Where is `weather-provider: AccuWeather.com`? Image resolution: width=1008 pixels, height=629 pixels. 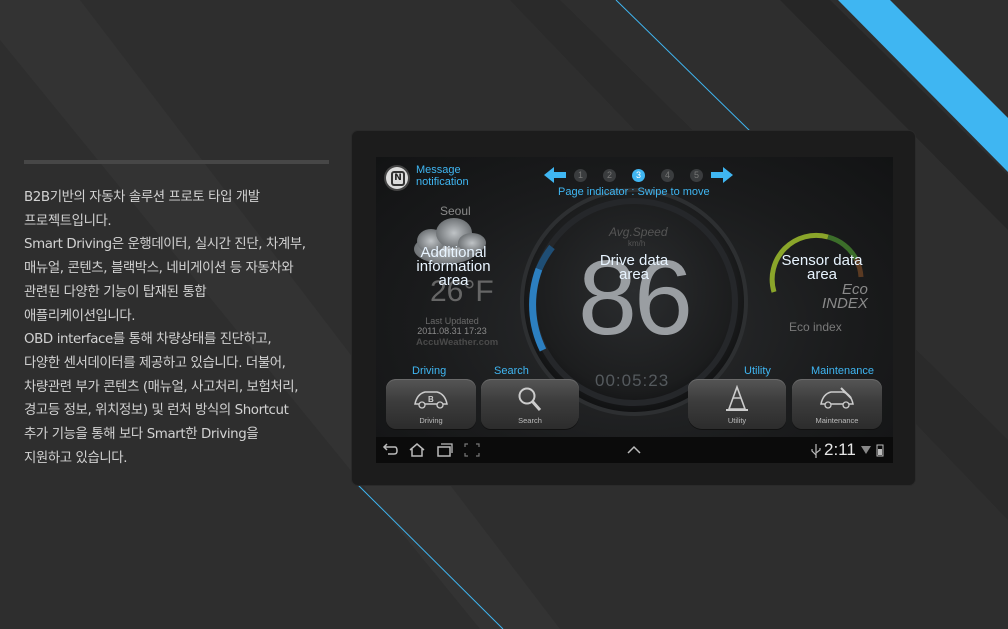 weather-provider: AccuWeather.com is located at coordinates (457, 342).